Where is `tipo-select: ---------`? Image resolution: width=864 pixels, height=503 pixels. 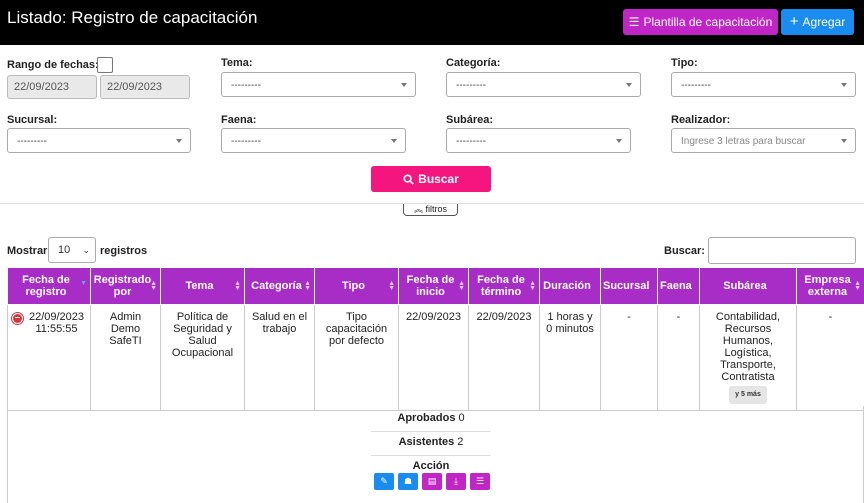 tipo-select: --------- is located at coordinates (763, 84).